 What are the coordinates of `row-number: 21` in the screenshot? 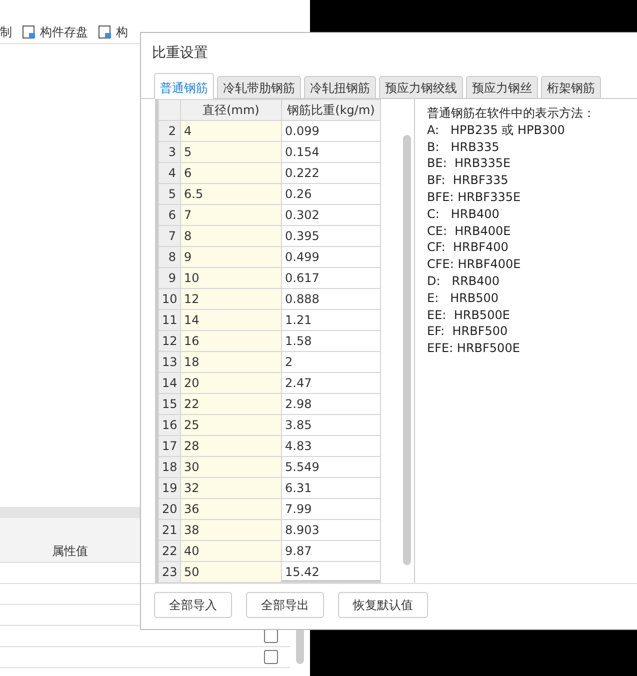 It's located at (169, 530).